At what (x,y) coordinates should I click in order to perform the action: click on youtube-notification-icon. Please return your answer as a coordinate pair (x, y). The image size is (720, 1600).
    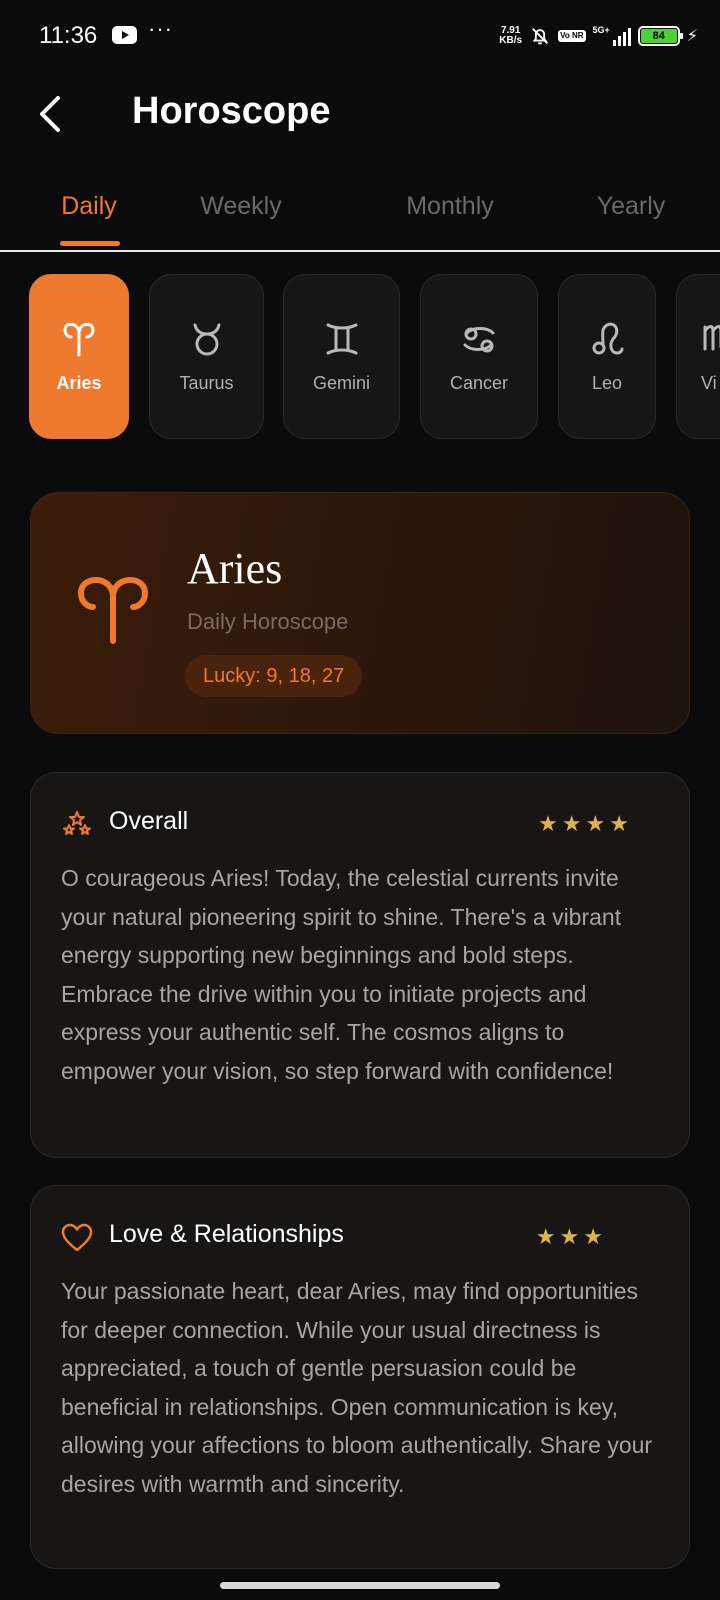
    Looking at the image, I should click on (124, 35).